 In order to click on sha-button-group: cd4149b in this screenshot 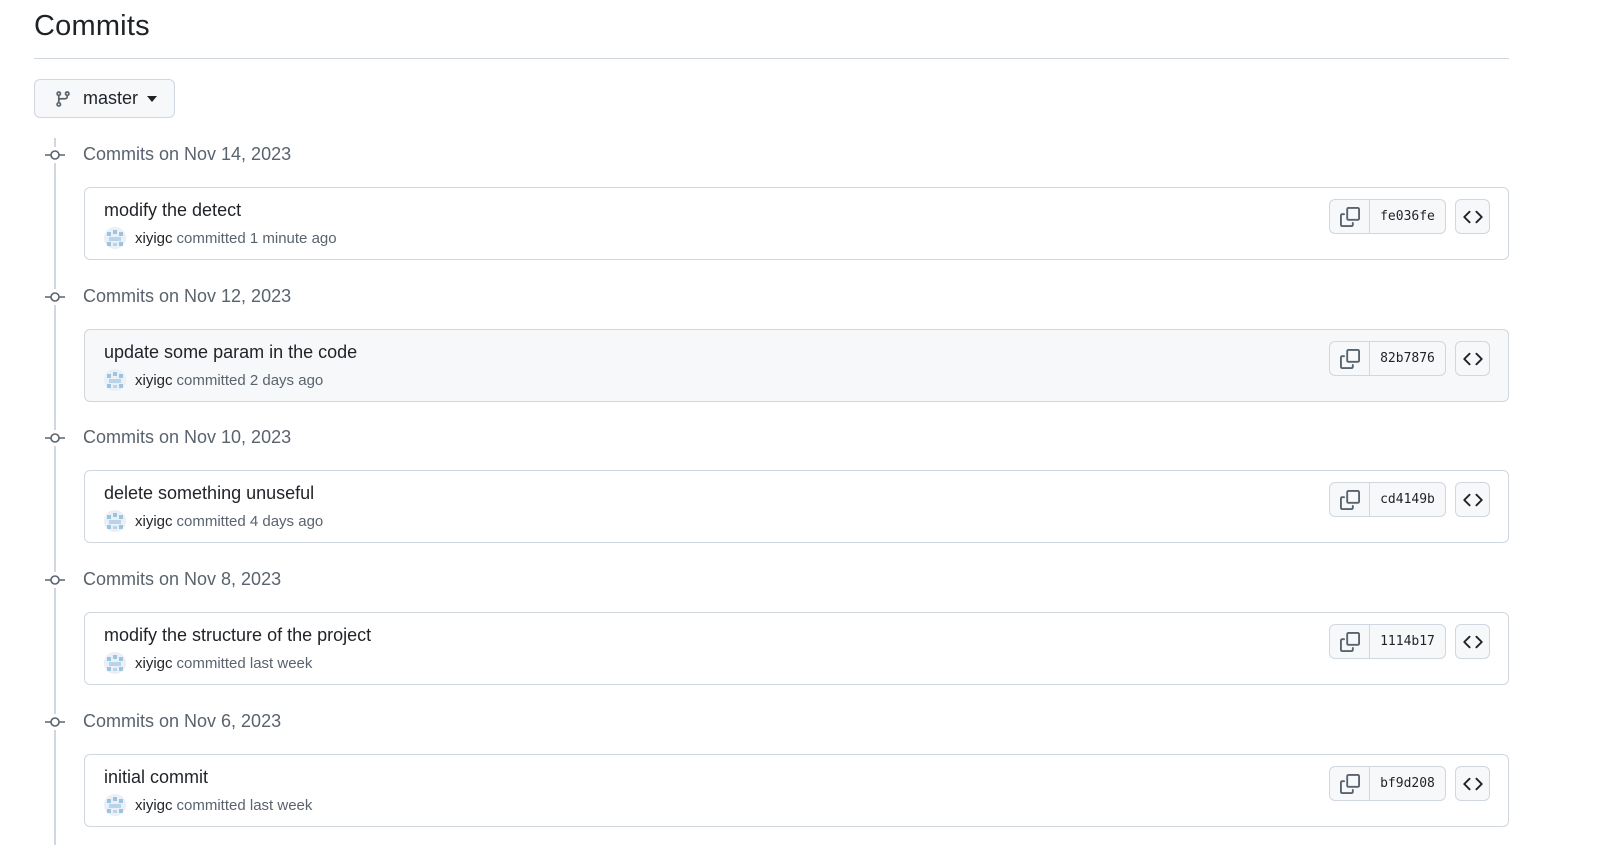, I will do `click(1387, 499)`.